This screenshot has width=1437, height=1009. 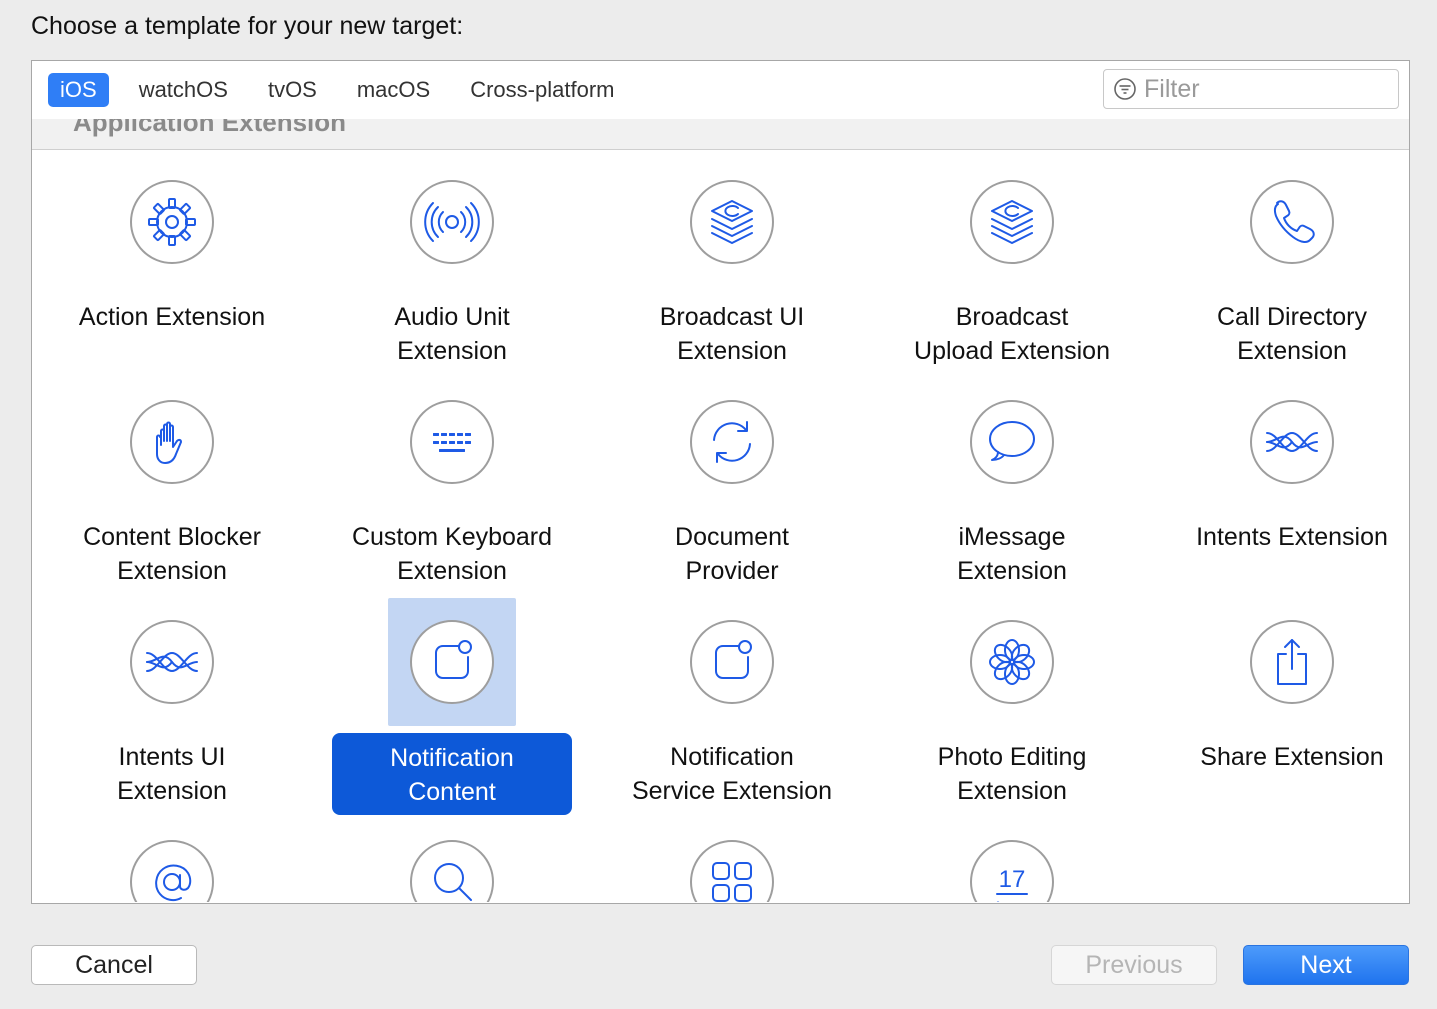 I want to click on template-broadcast-upload-extension: Broadcast Upload Extension, so click(x=1012, y=260).